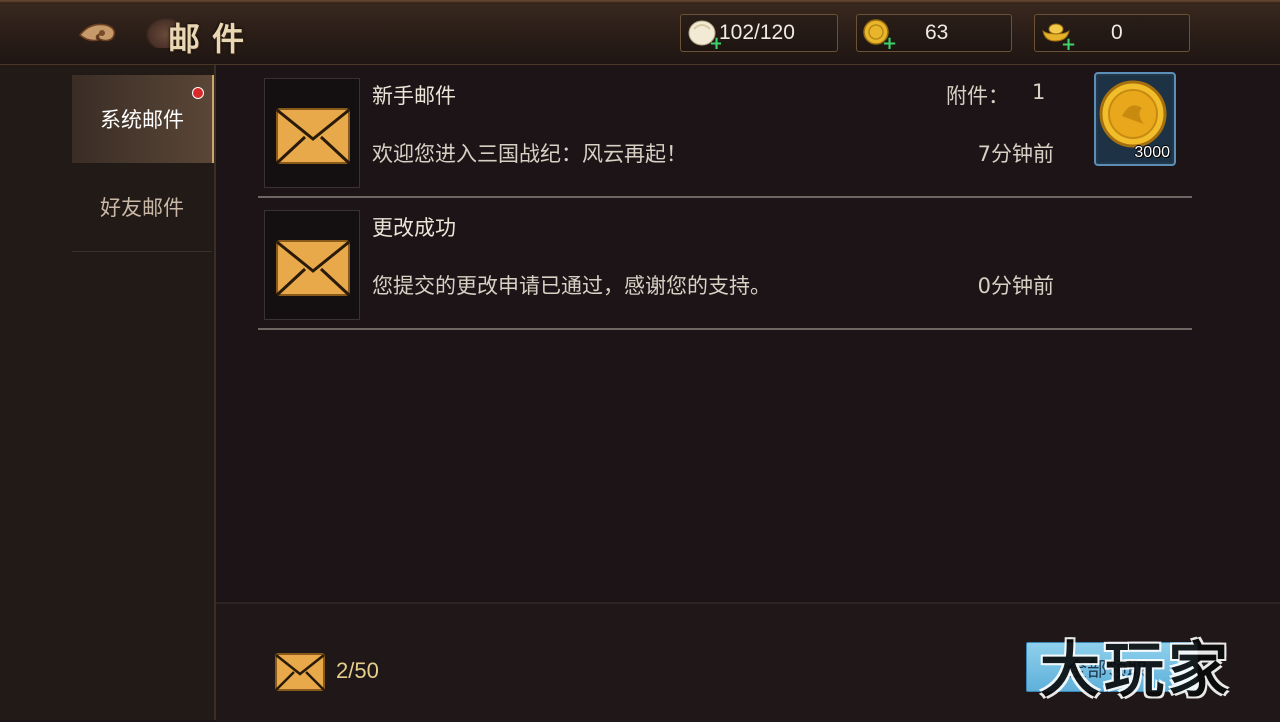 The image size is (1280, 722). I want to click on attachment-item: 3000, so click(1135, 119).